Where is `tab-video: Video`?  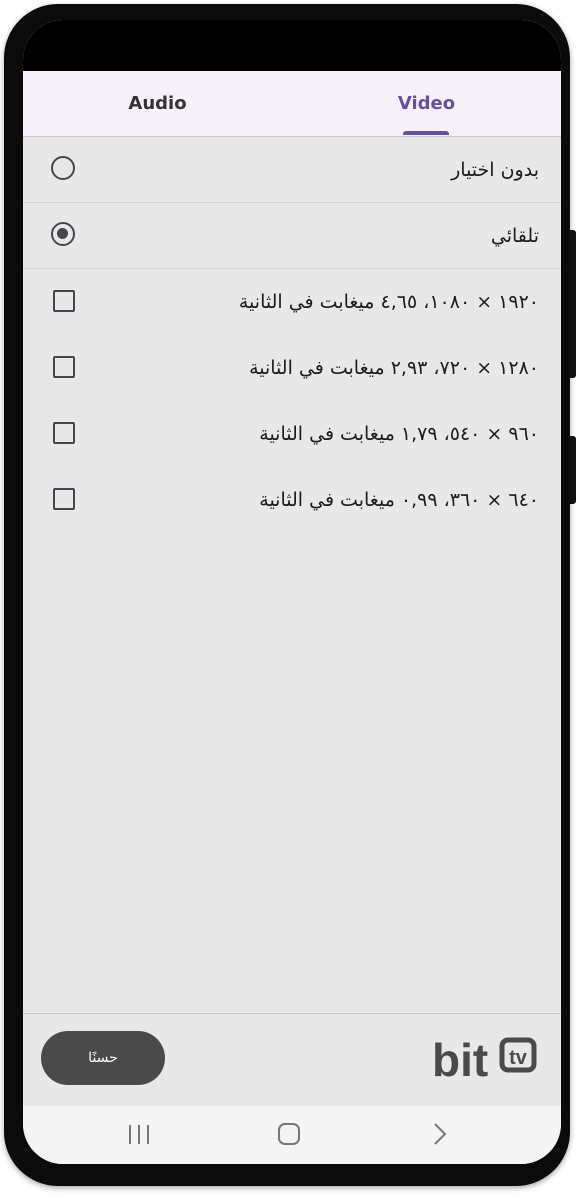 tab-video: Video is located at coordinates (426, 103).